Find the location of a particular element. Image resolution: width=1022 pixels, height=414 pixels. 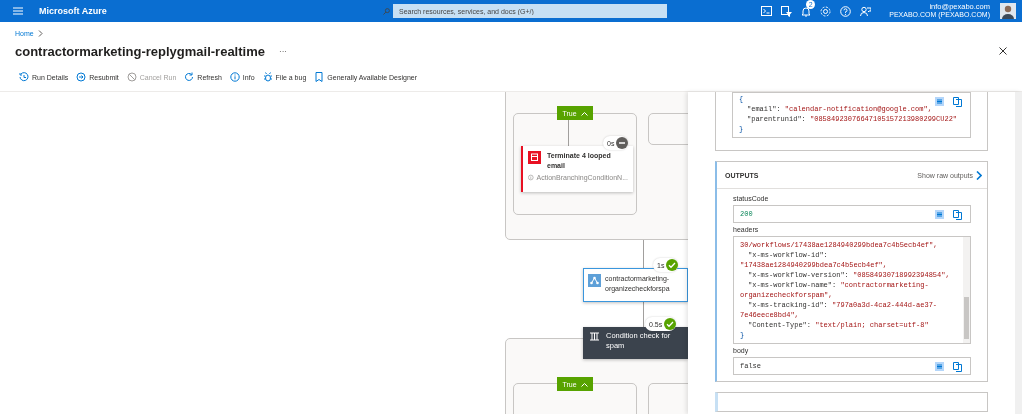

feedback-icon is located at coordinates (866, 11).